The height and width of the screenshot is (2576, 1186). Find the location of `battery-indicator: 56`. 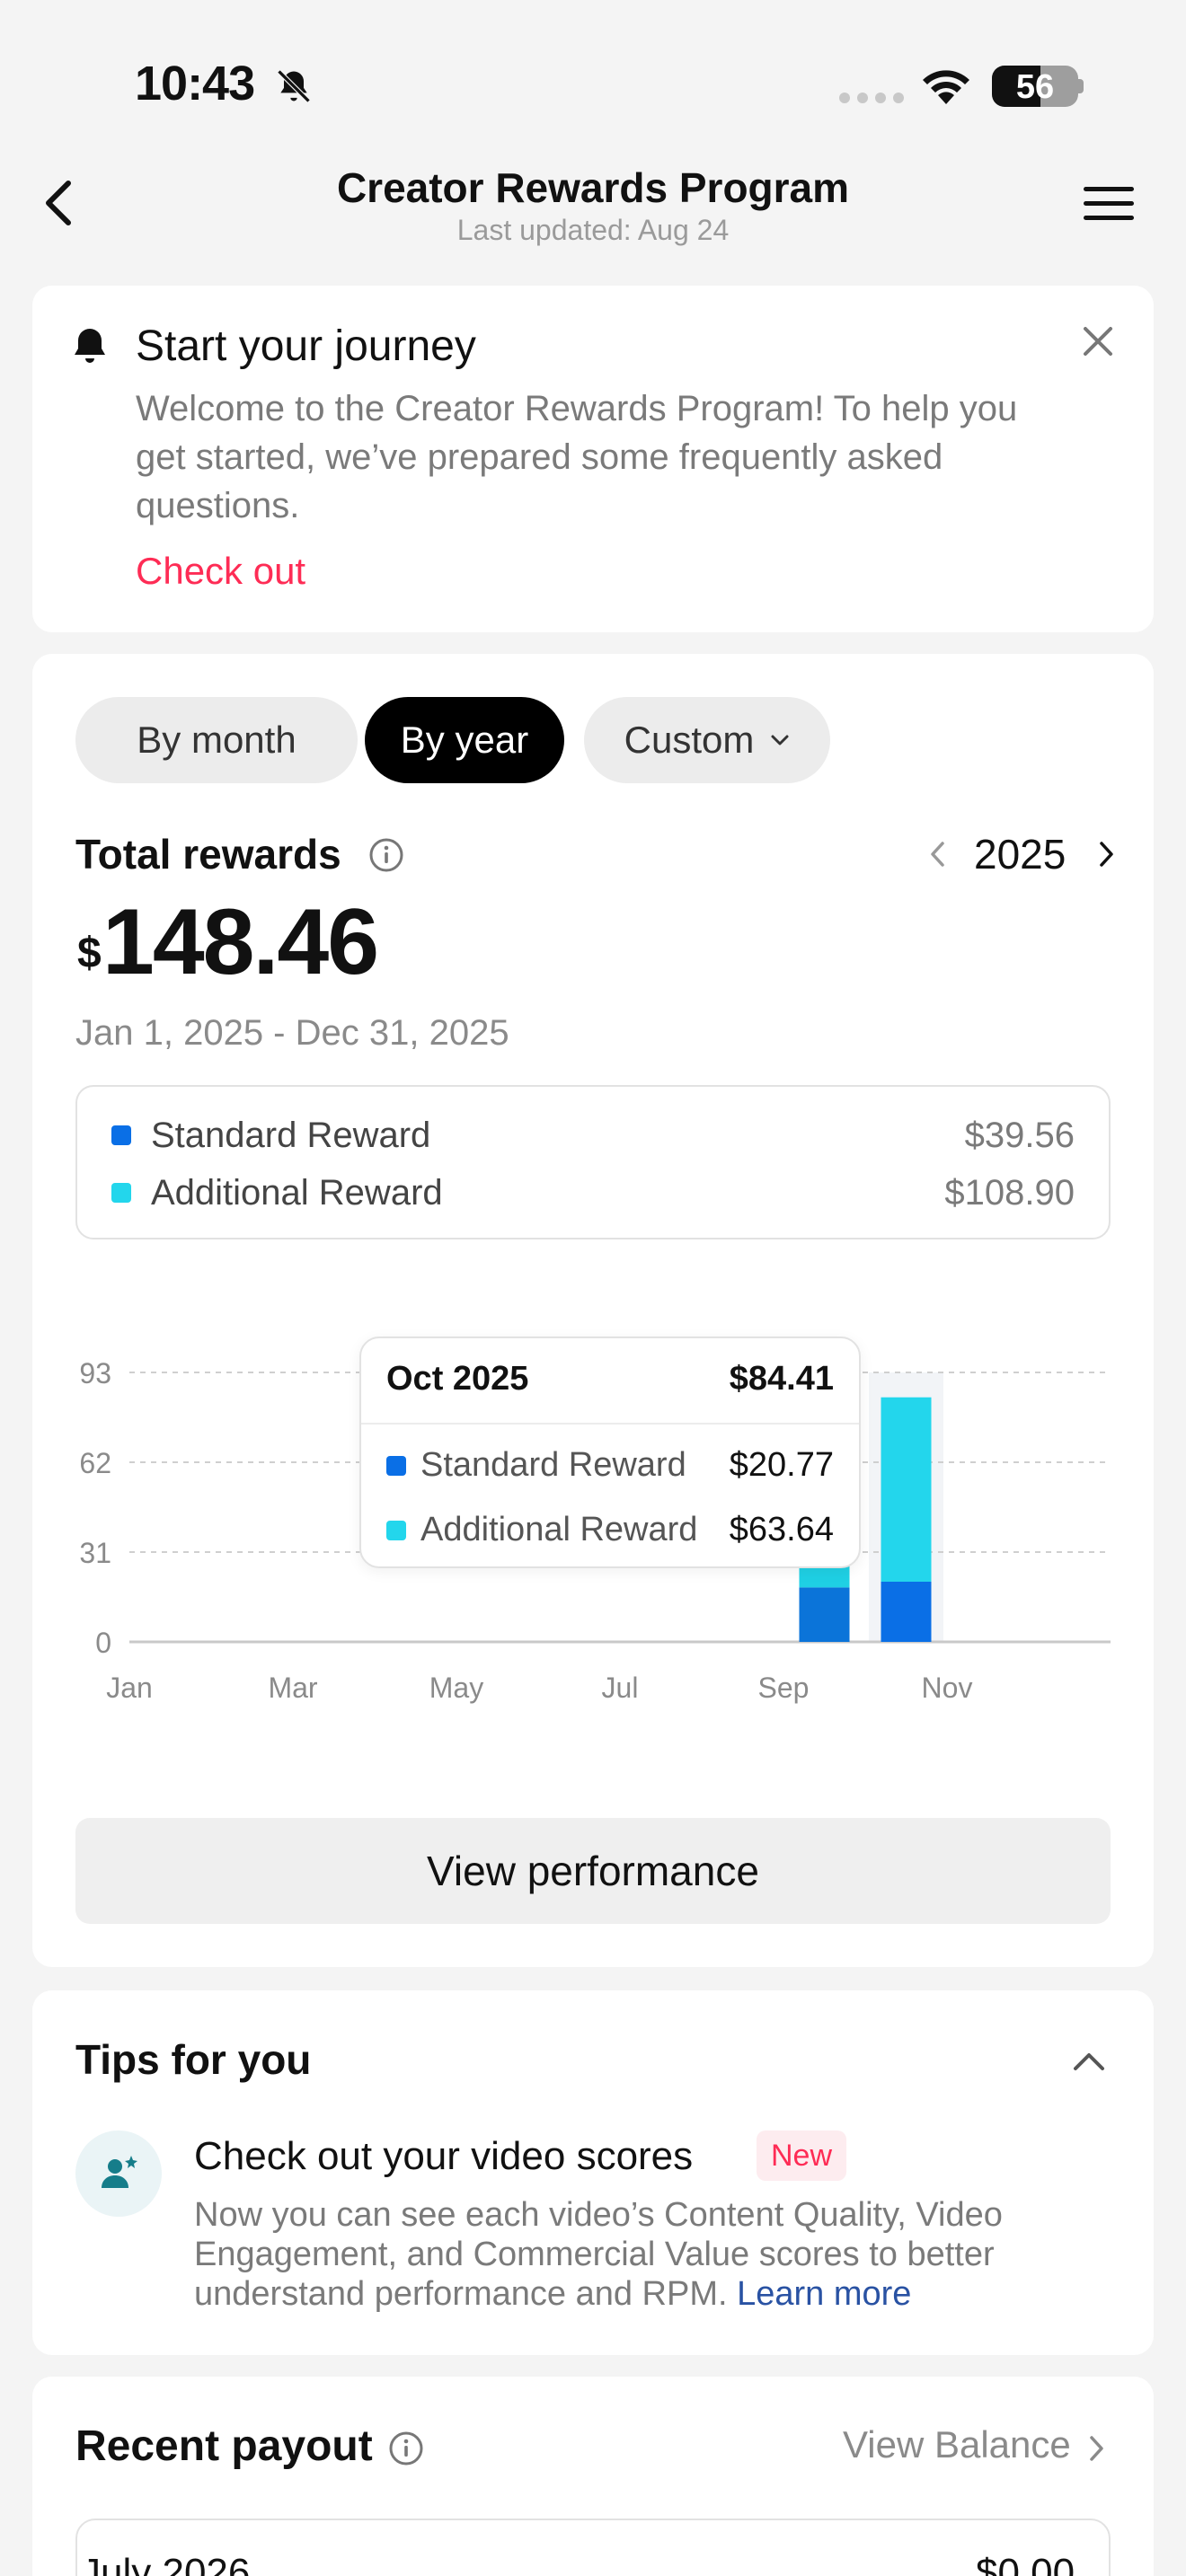

battery-indicator: 56 is located at coordinates (1035, 86).